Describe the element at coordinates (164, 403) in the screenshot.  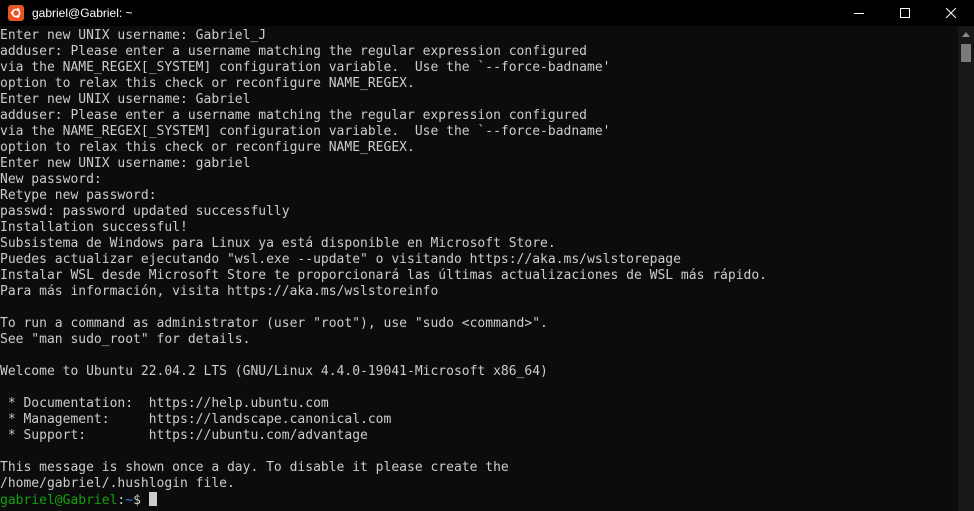
I see `terminal-line: * Documentation: https://help.ubuntu.com` at that location.